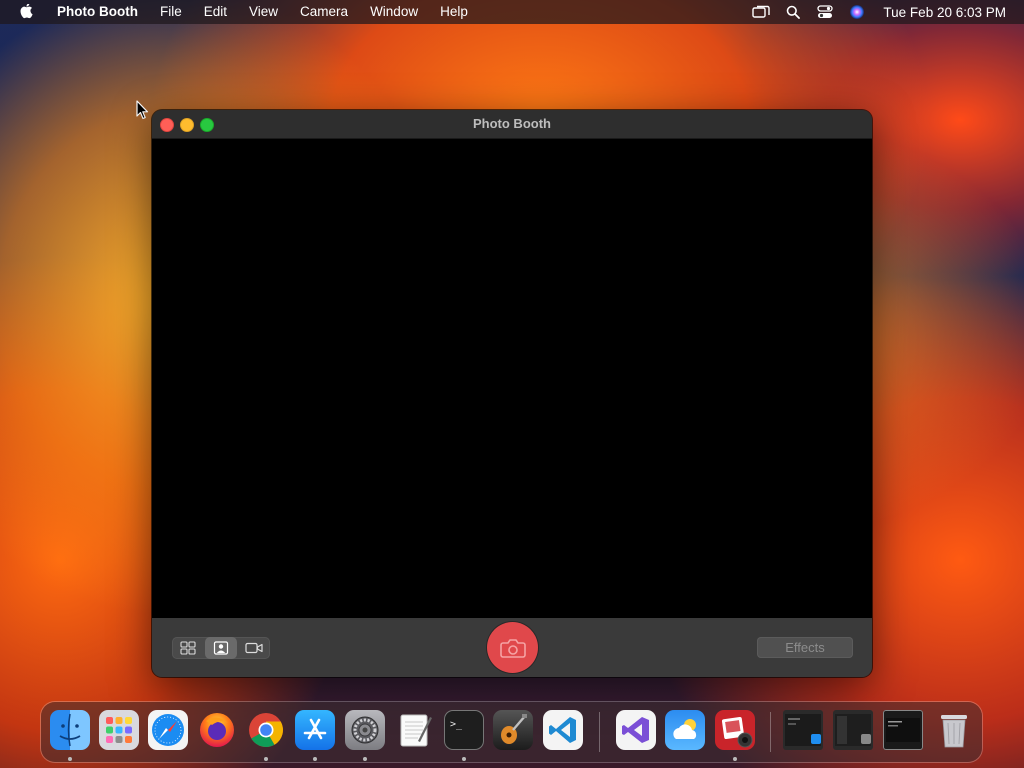 The image size is (1024, 768). I want to click on chrome-icon, so click(266, 730).